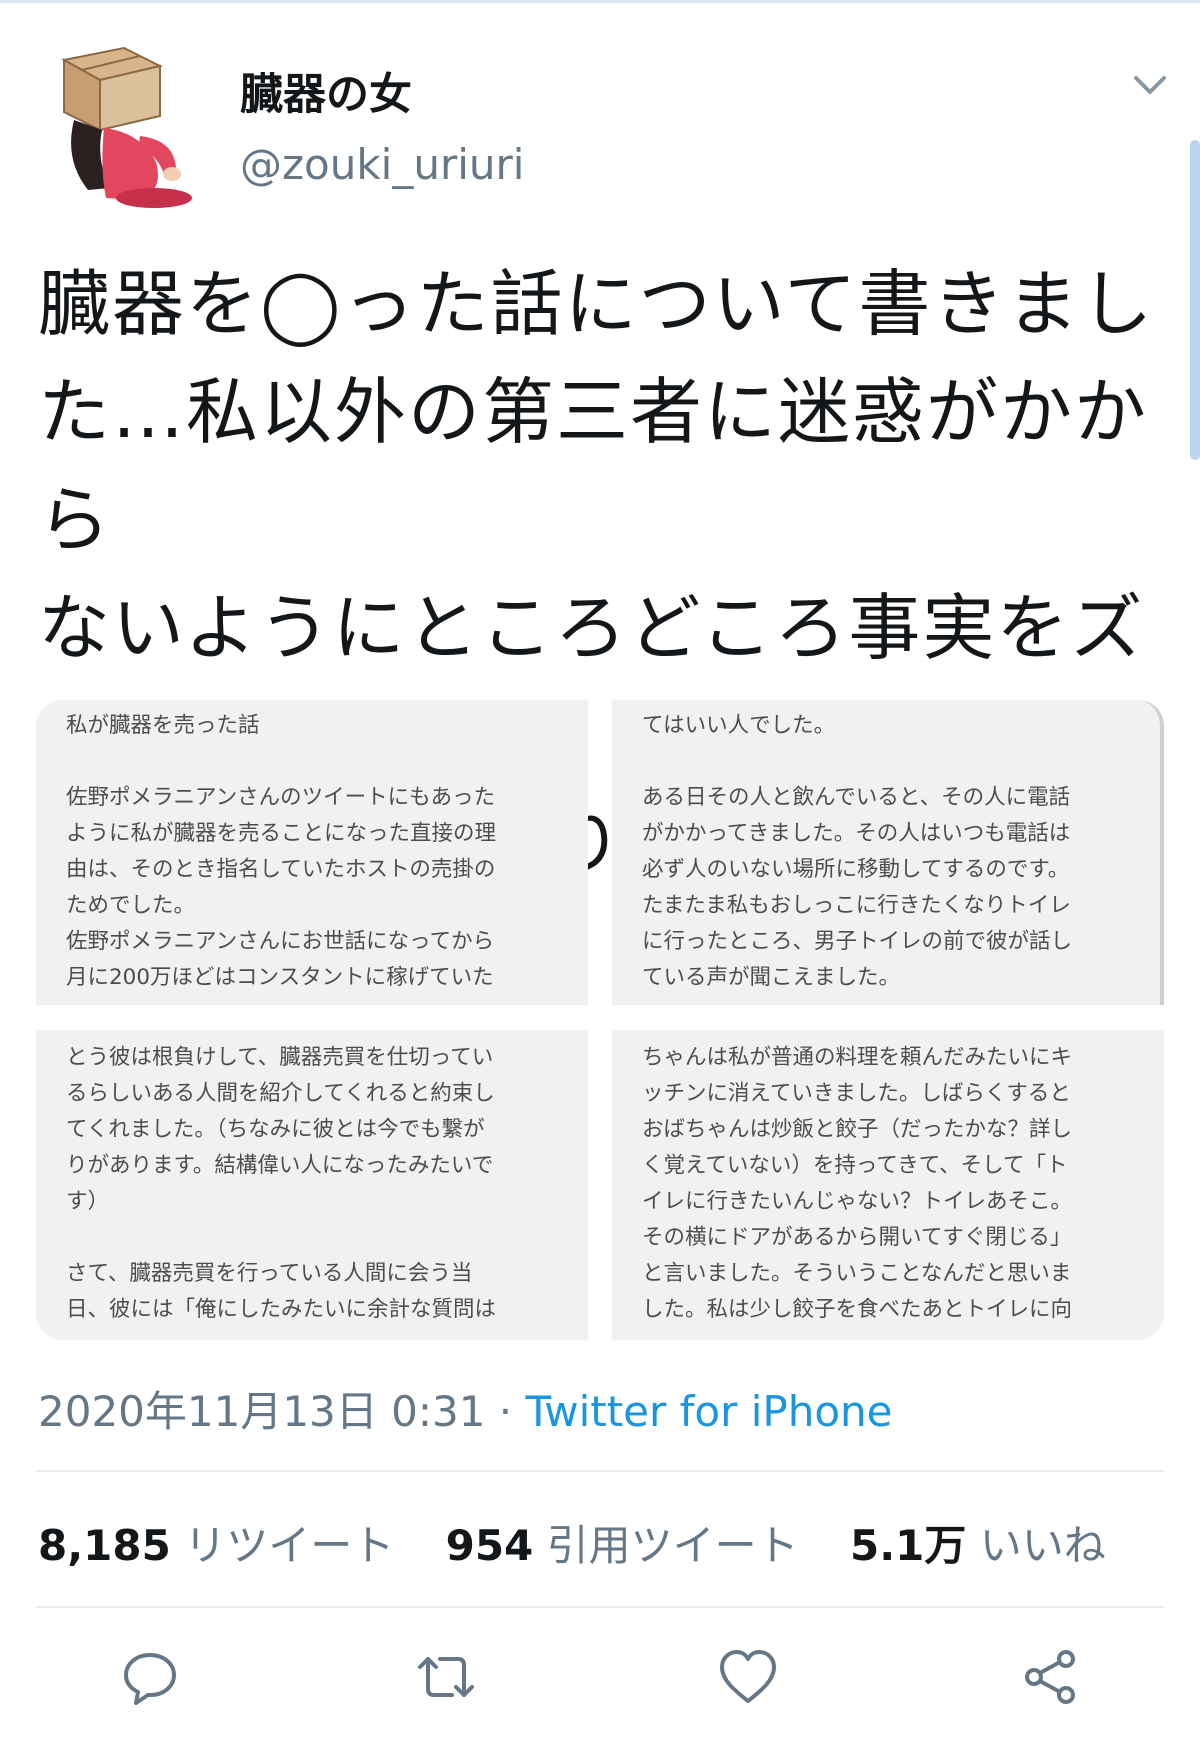 This screenshot has width=1200, height=1752. What do you see at coordinates (709, 1411) in the screenshot?
I see `tweet-source-link: Twitter for iPhone` at bounding box center [709, 1411].